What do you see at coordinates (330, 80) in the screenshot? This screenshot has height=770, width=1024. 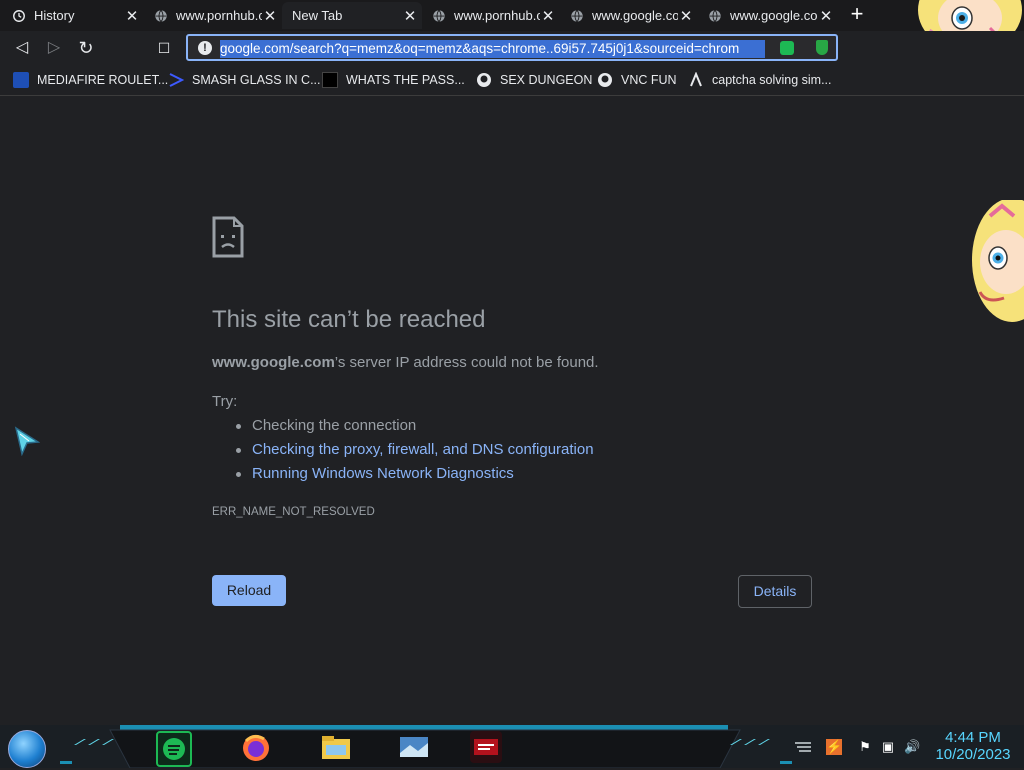 I see `pass-icon` at bounding box center [330, 80].